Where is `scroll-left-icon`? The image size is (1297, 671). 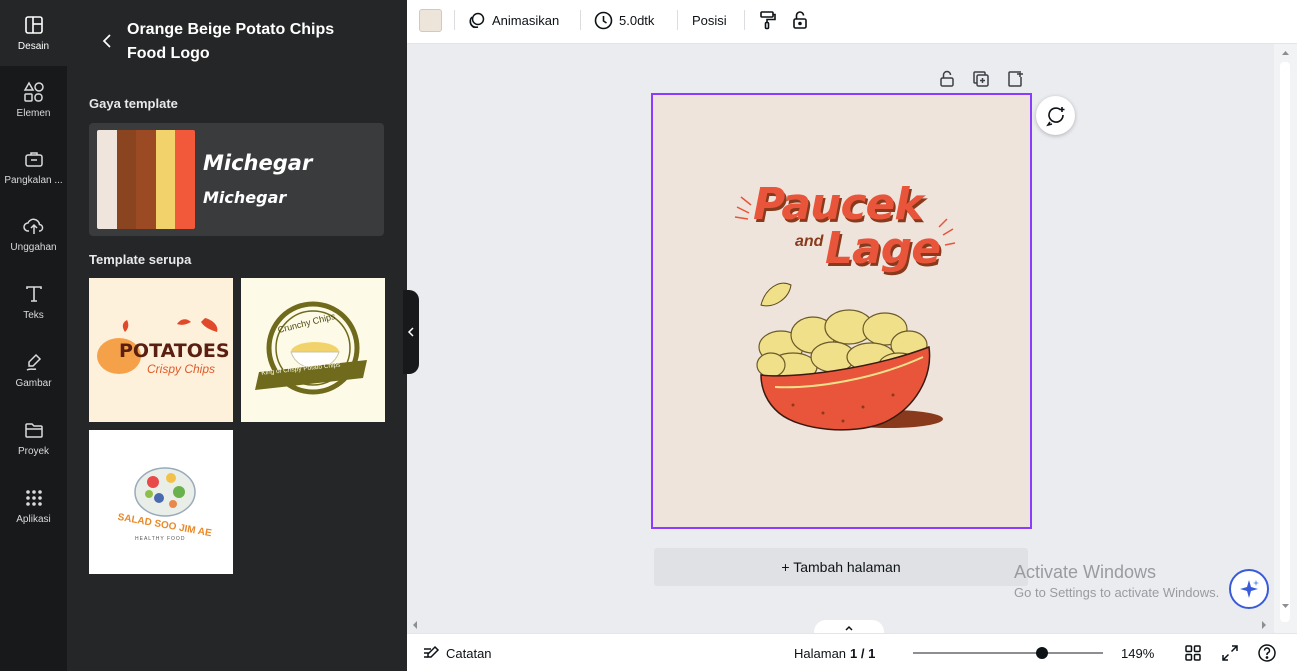
scroll-left-icon is located at coordinates (415, 625).